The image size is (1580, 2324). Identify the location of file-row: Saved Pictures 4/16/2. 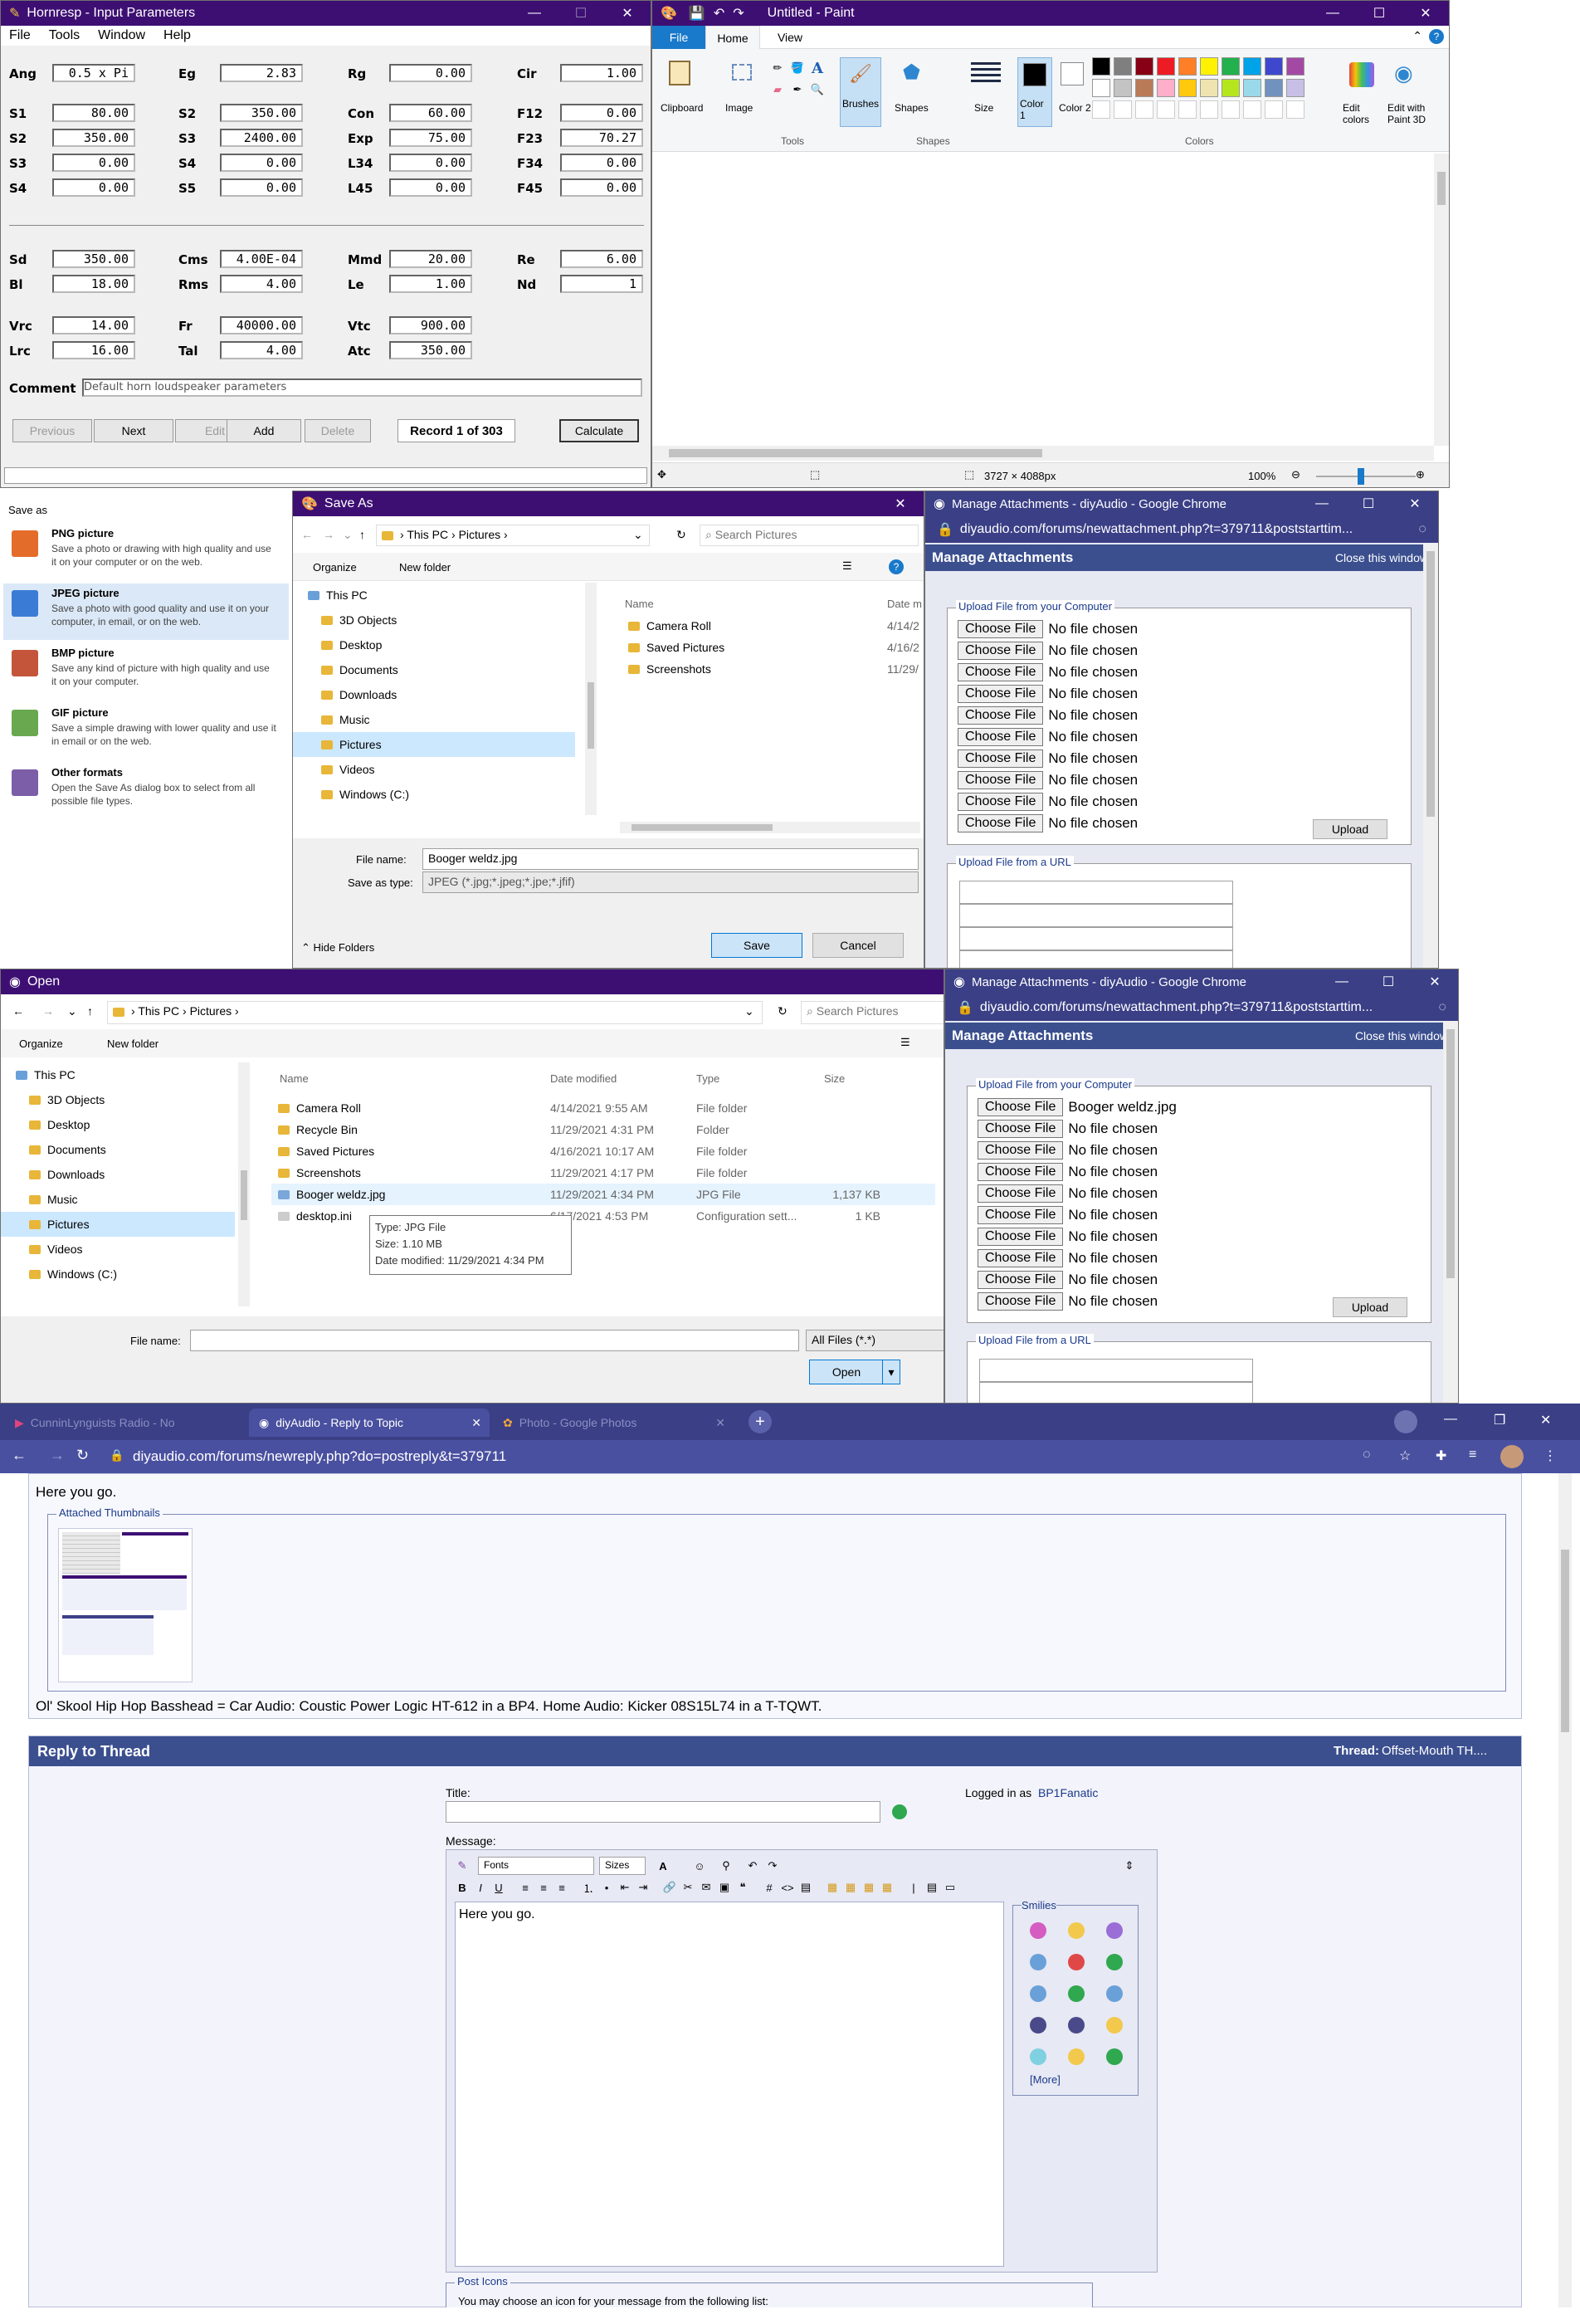
(770, 647).